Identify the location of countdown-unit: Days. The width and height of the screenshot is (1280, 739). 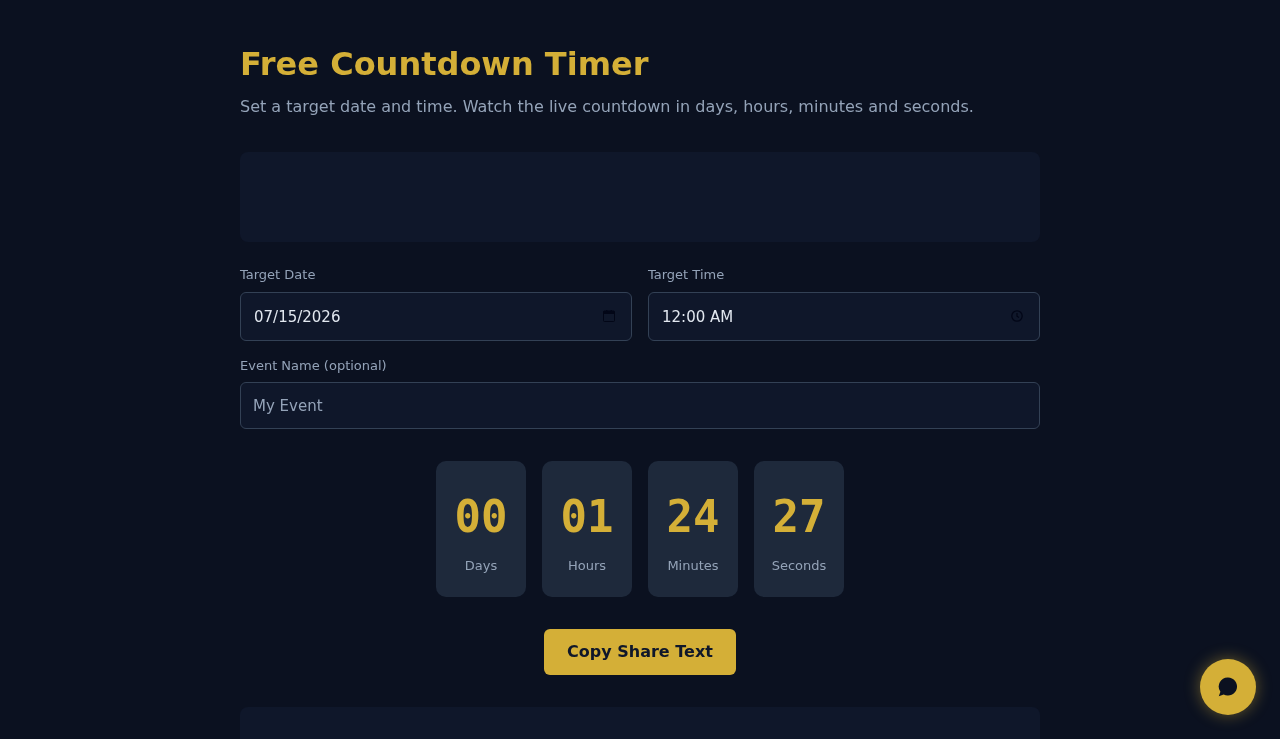
(481, 566).